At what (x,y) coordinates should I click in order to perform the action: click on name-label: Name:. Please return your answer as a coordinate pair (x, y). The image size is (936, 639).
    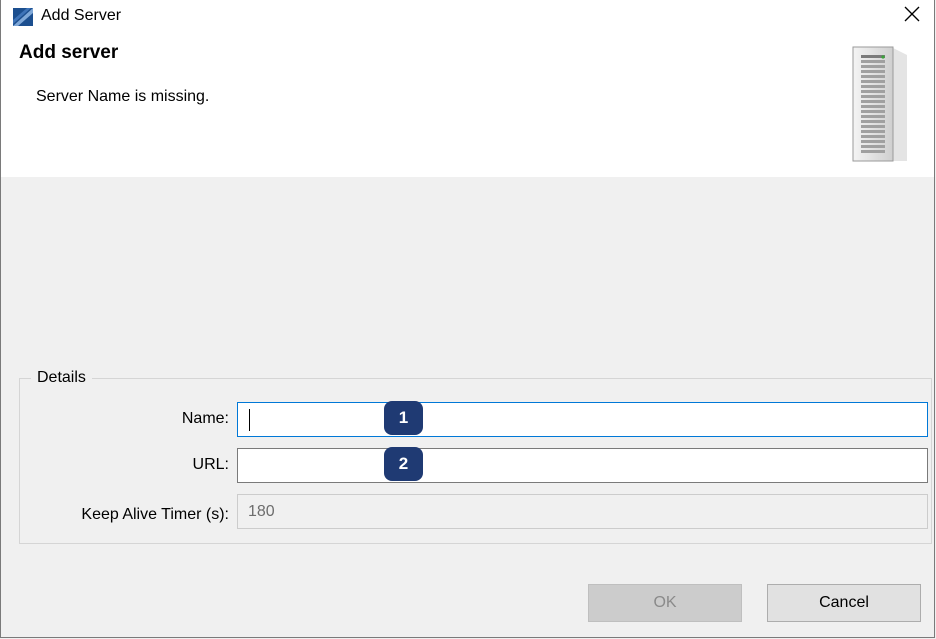
    Looking at the image, I should click on (205, 418).